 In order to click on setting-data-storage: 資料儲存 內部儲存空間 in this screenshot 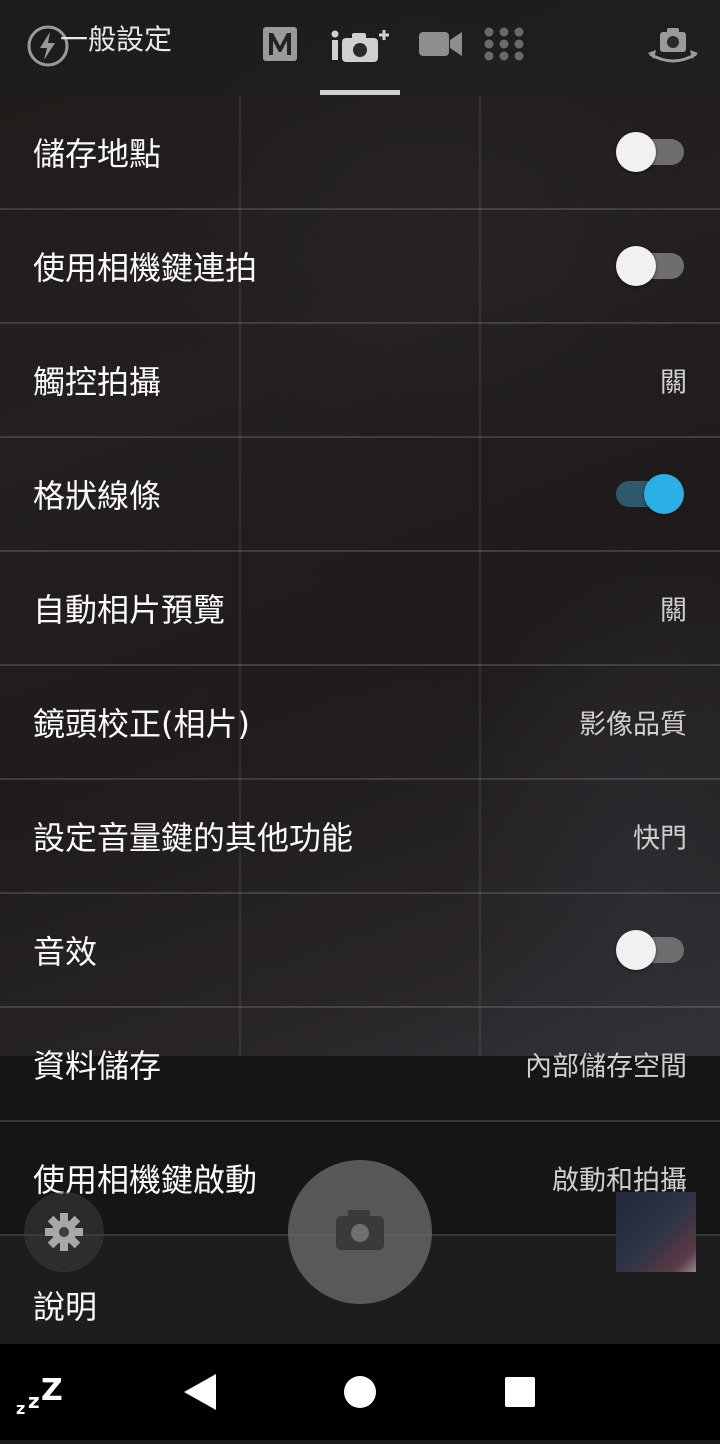, I will do `click(360, 1065)`.